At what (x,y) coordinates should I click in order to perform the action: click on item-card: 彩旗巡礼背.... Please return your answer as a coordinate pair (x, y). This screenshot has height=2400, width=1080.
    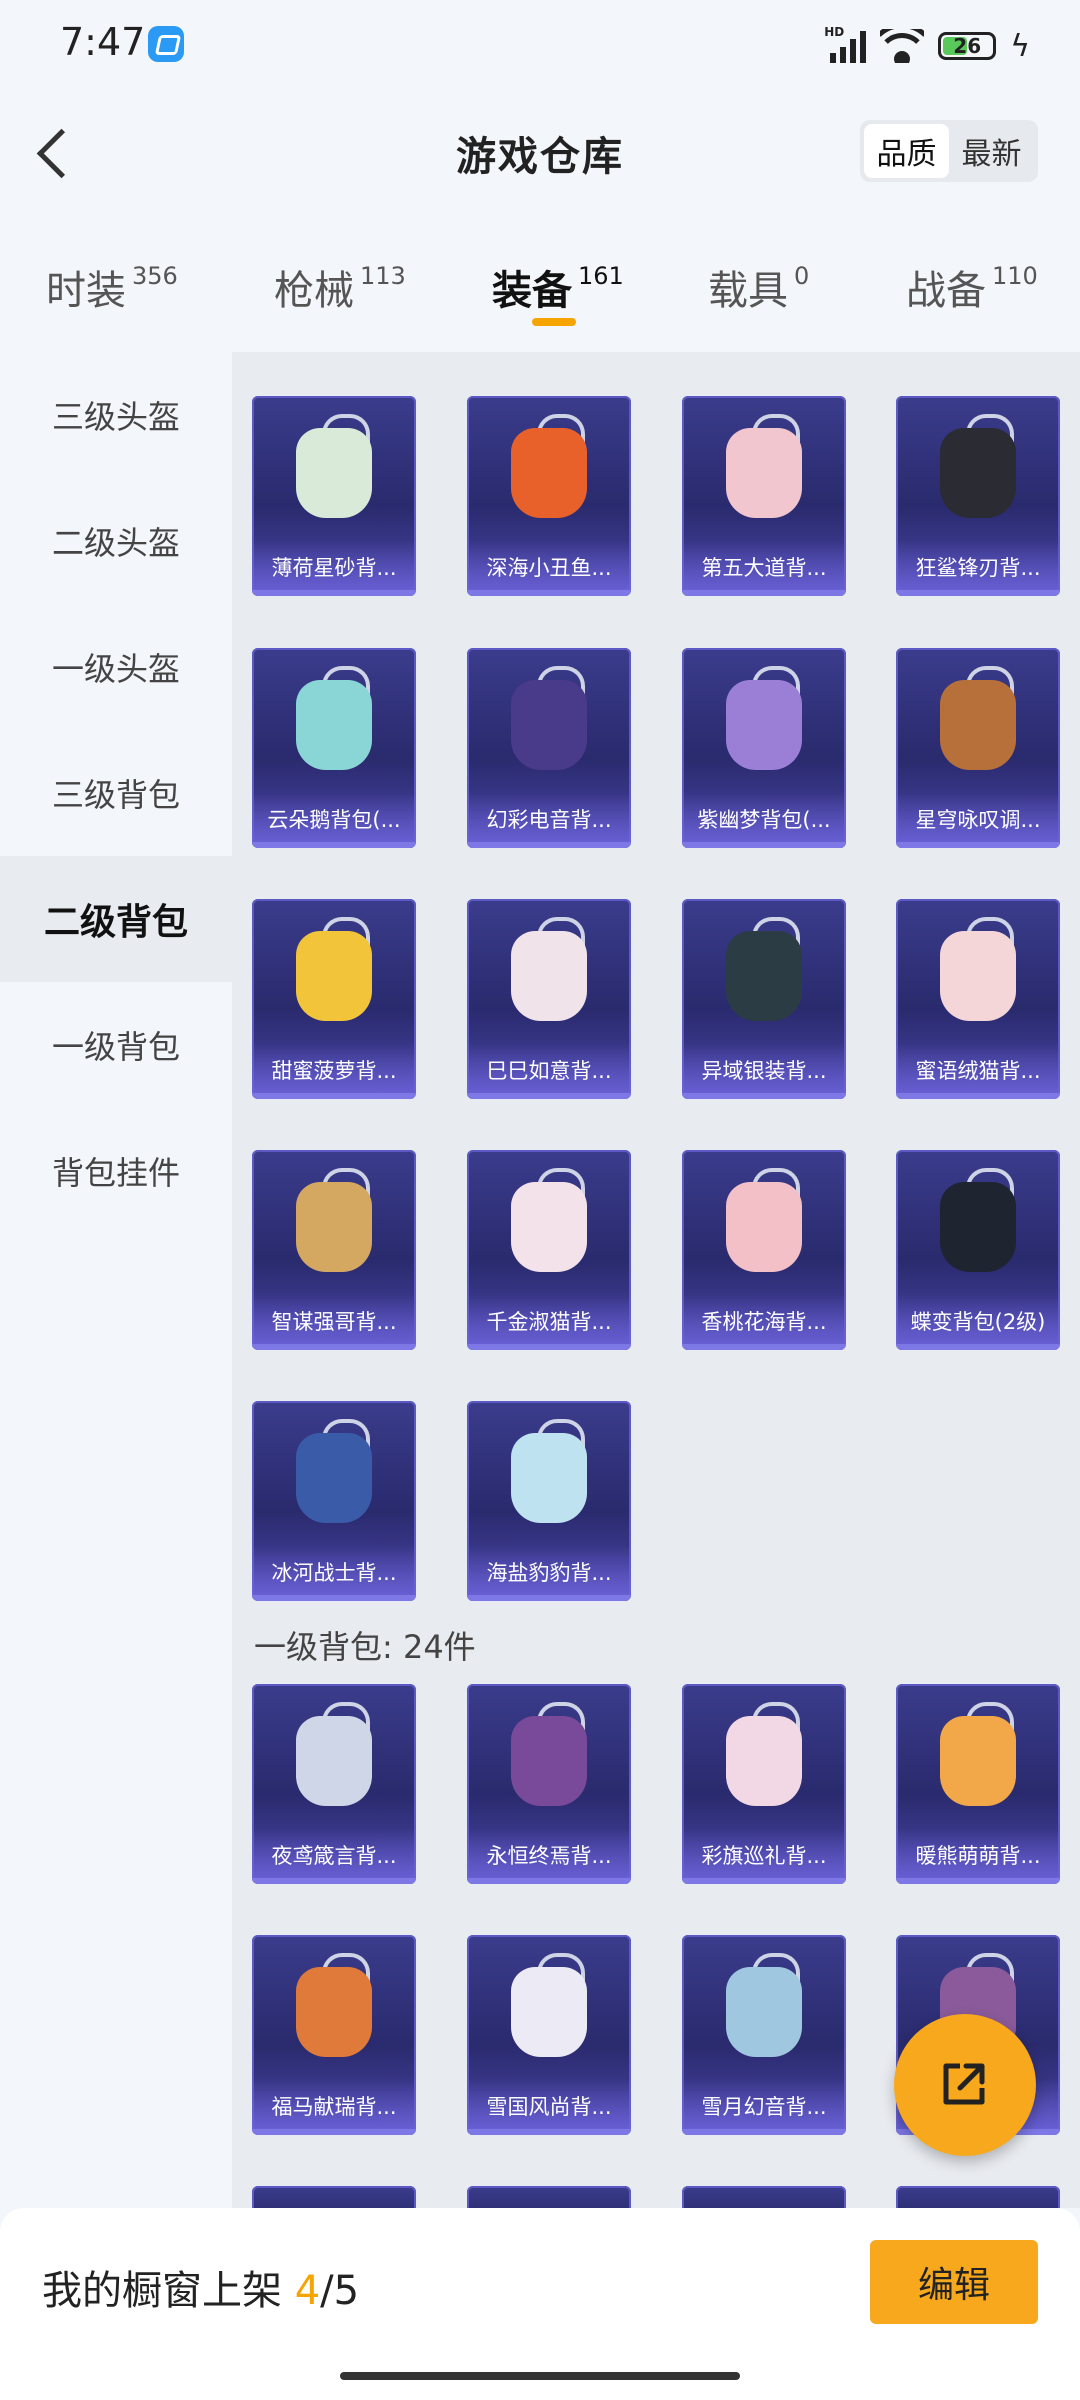
    Looking at the image, I should click on (764, 1784).